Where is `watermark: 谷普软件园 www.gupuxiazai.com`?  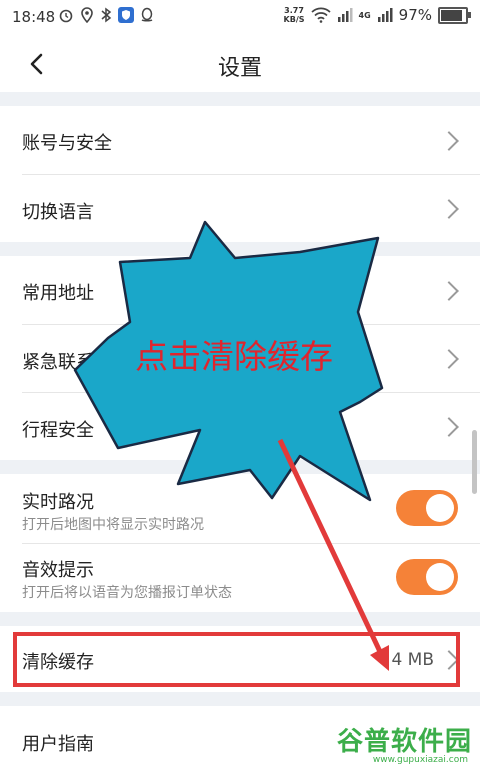 watermark: 谷普软件园 www.gupuxiazai.com is located at coordinates (404, 743).